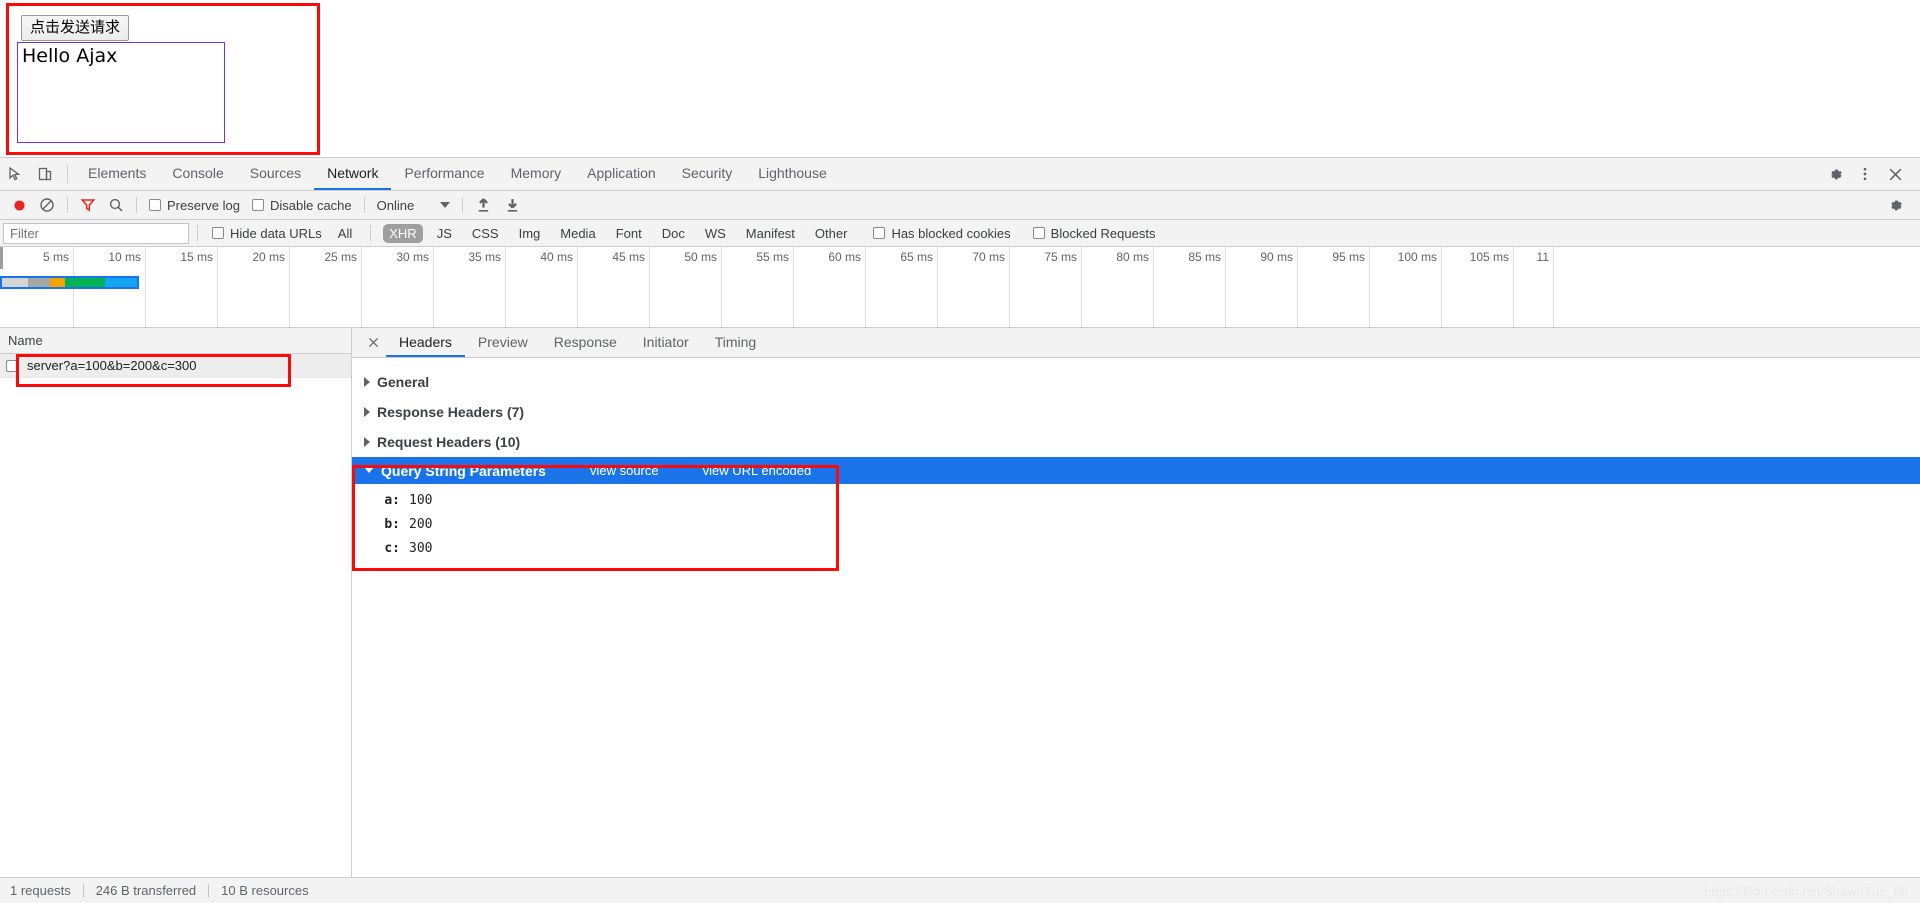  What do you see at coordinates (57, 282) in the screenshot?
I see `timing-segment-dns-lookup` at bounding box center [57, 282].